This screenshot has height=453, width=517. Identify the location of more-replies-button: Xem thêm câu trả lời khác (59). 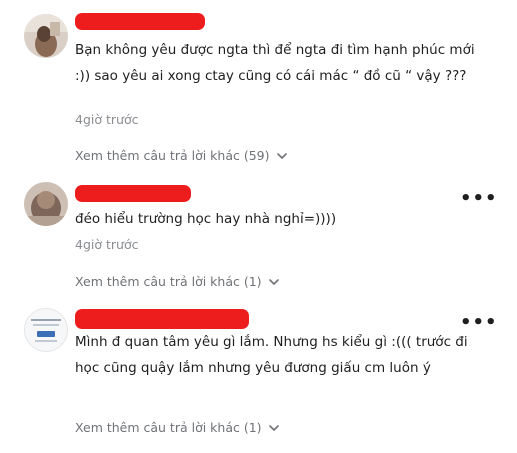
(181, 155).